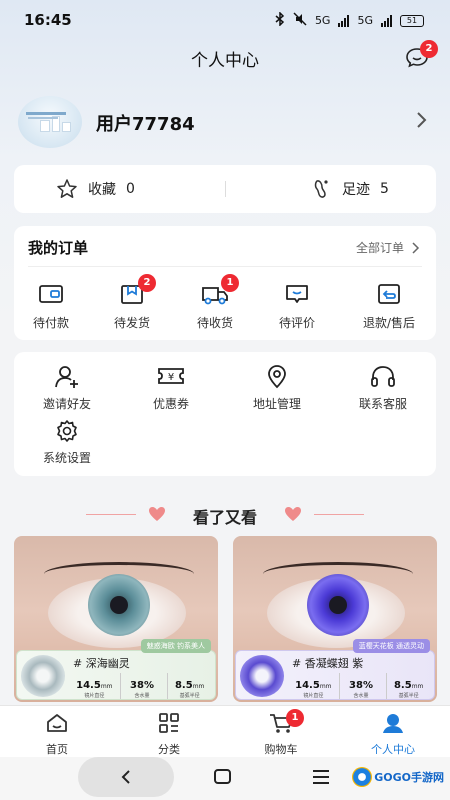  I want to click on category-icon, so click(169, 723).